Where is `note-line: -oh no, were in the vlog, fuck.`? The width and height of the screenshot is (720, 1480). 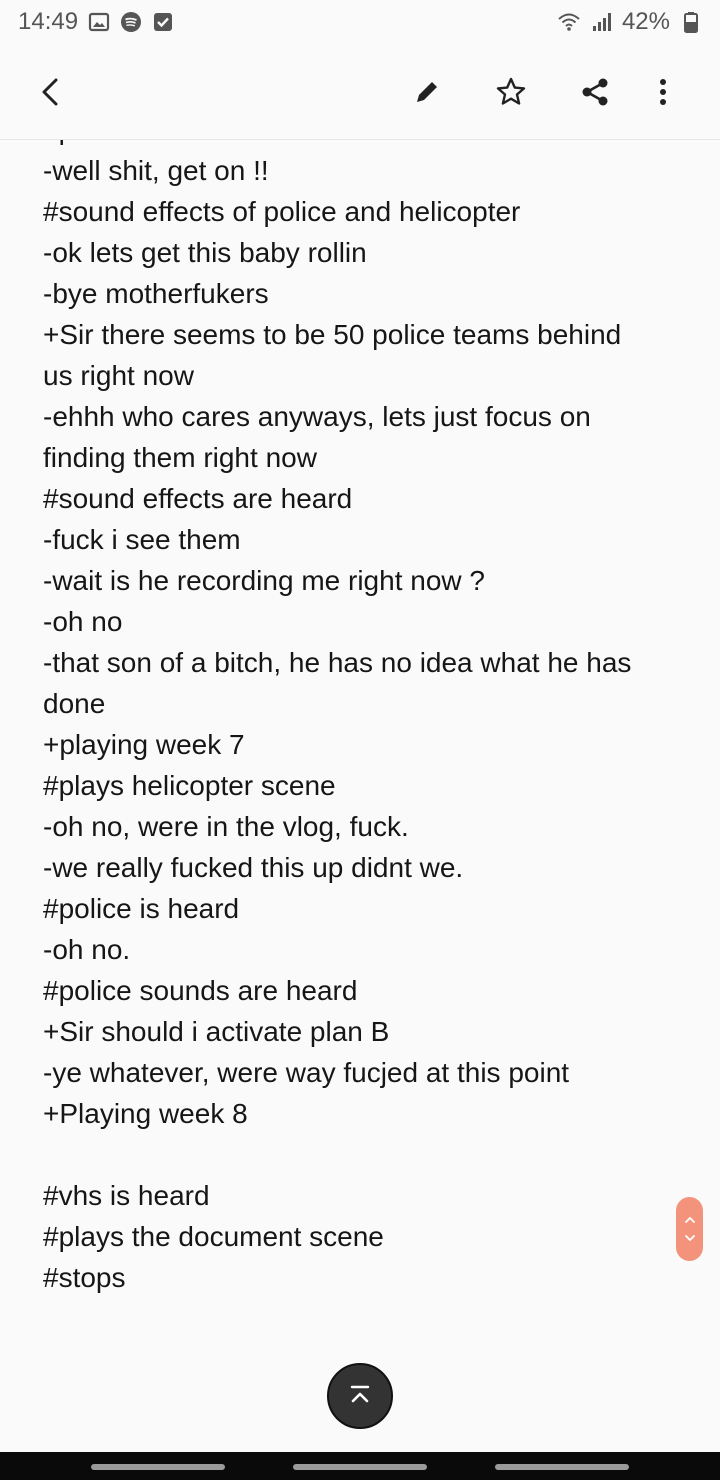
note-line: -oh no, were in the vlog, fuck. is located at coordinates (226, 826).